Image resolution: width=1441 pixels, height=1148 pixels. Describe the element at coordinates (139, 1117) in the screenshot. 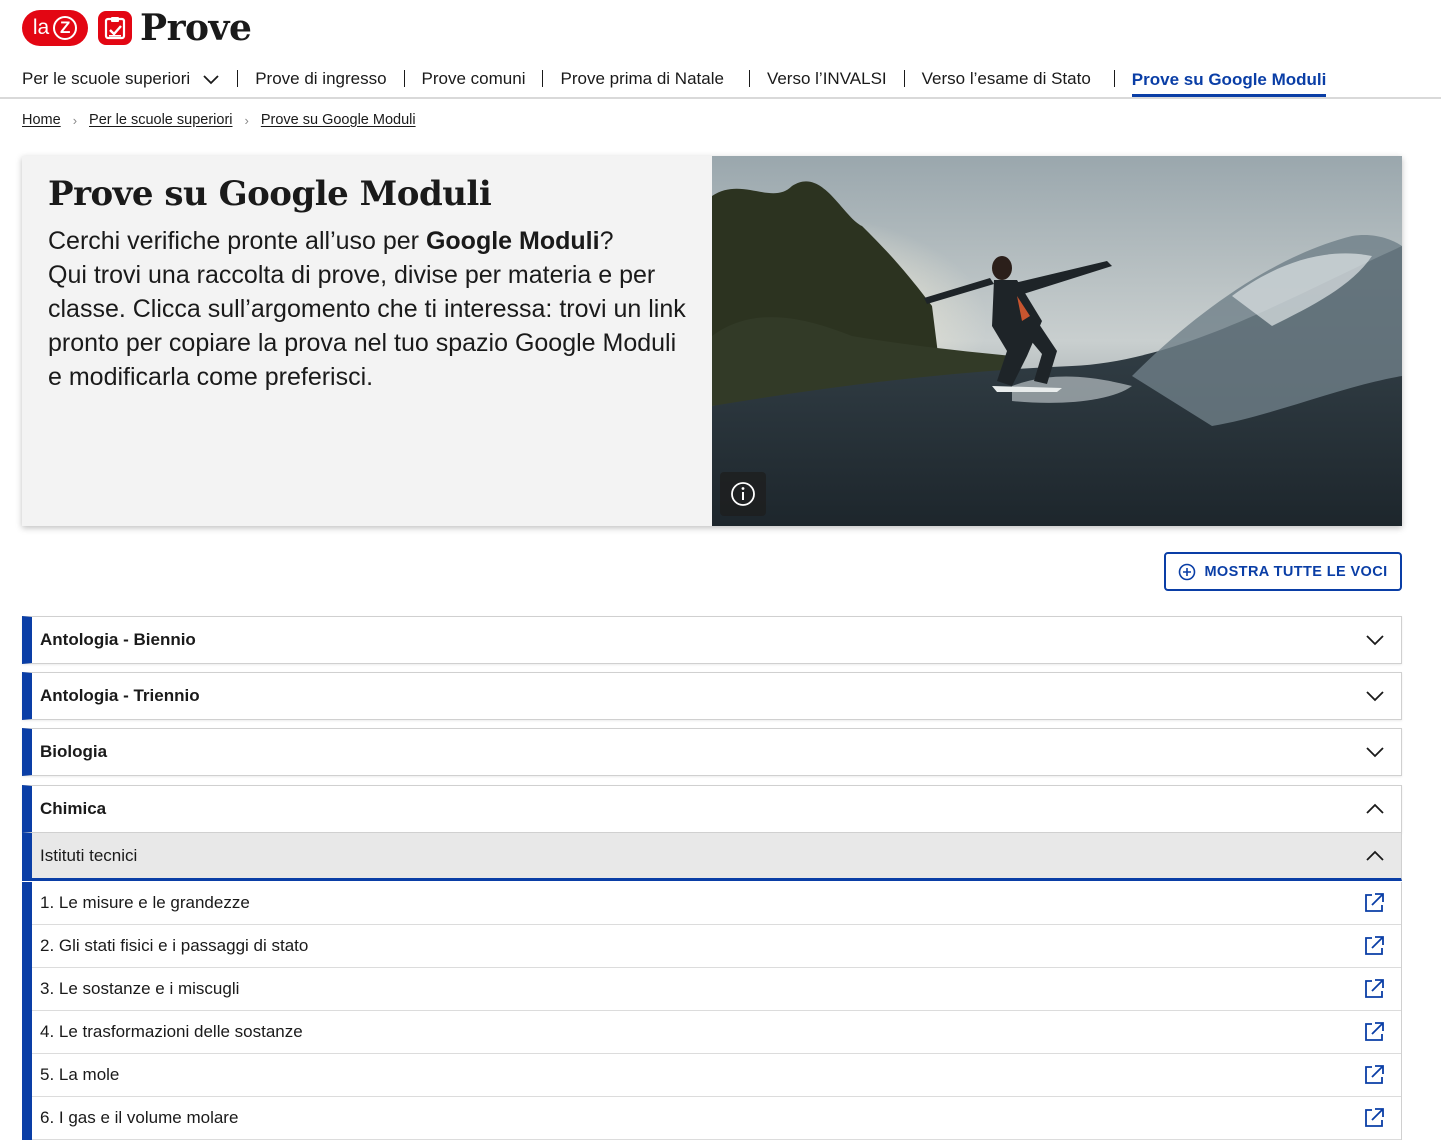

I see `topic-label: 6. I gas e il volume molare` at that location.